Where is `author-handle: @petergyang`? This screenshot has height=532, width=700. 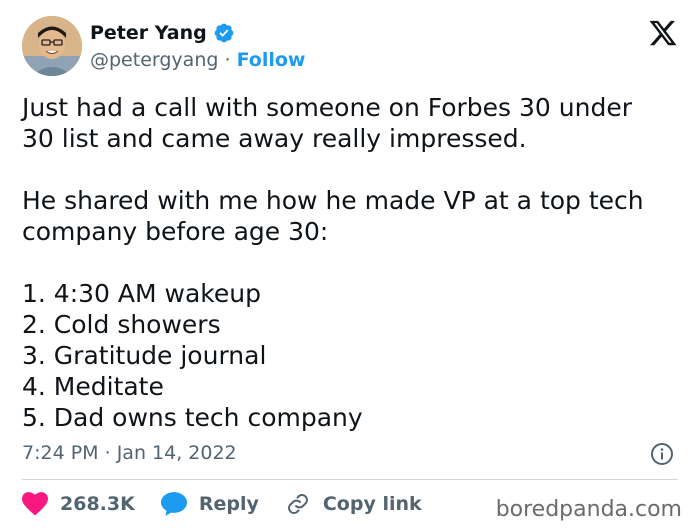
author-handle: @petergyang is located at coordinates (154, 60).